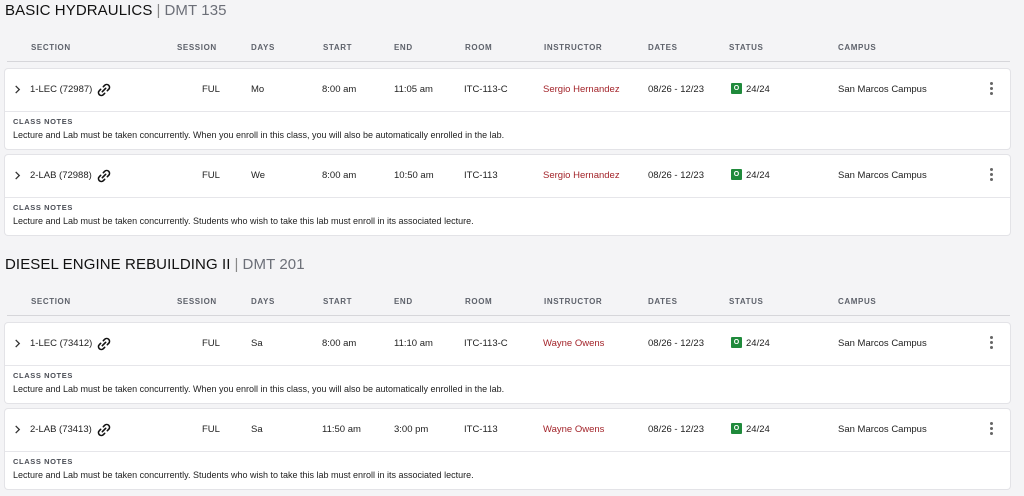 Image resolution: width=1024 pixels, height=496 pixels. Describe the element at coordinates (341, 429) in the screenshot. I see `start-time: 11:50 am` at that location.